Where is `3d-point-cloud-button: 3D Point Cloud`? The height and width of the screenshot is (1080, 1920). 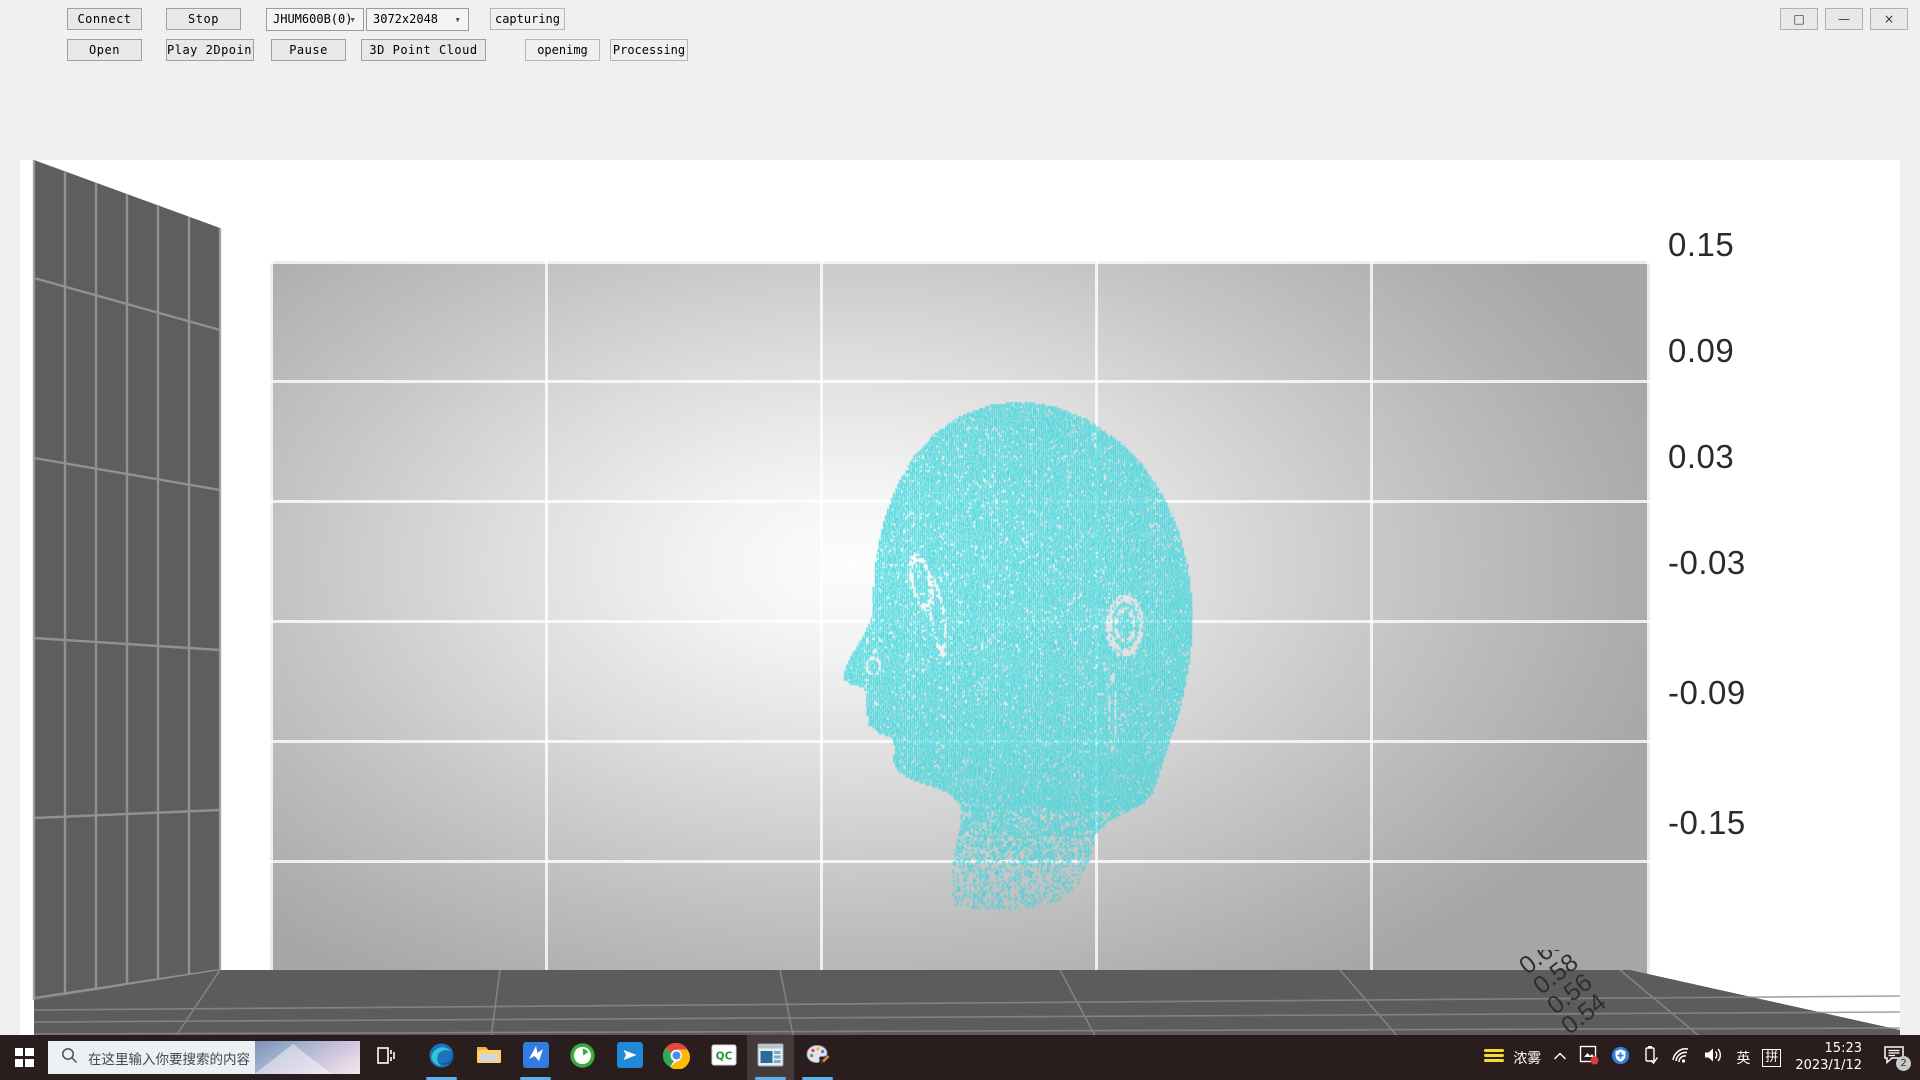 3d-point-cloud-button: 3D Point Cloud is located at coordinates (423, 50).